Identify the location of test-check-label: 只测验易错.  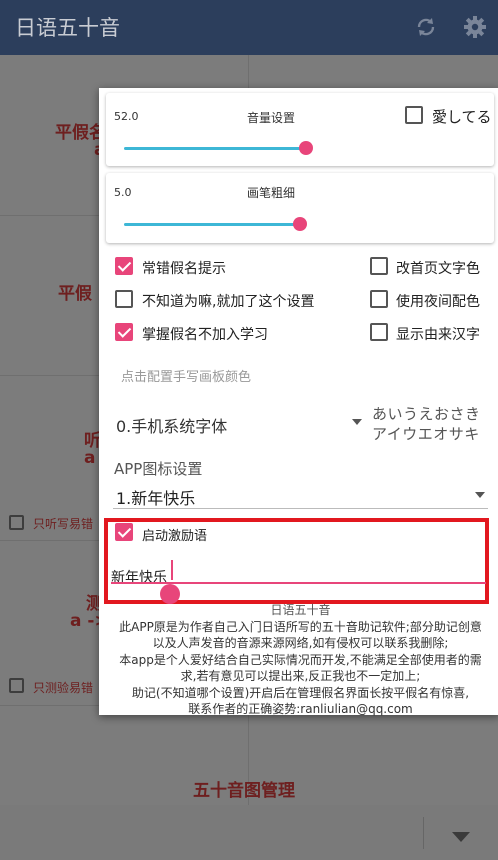
(63, 688).